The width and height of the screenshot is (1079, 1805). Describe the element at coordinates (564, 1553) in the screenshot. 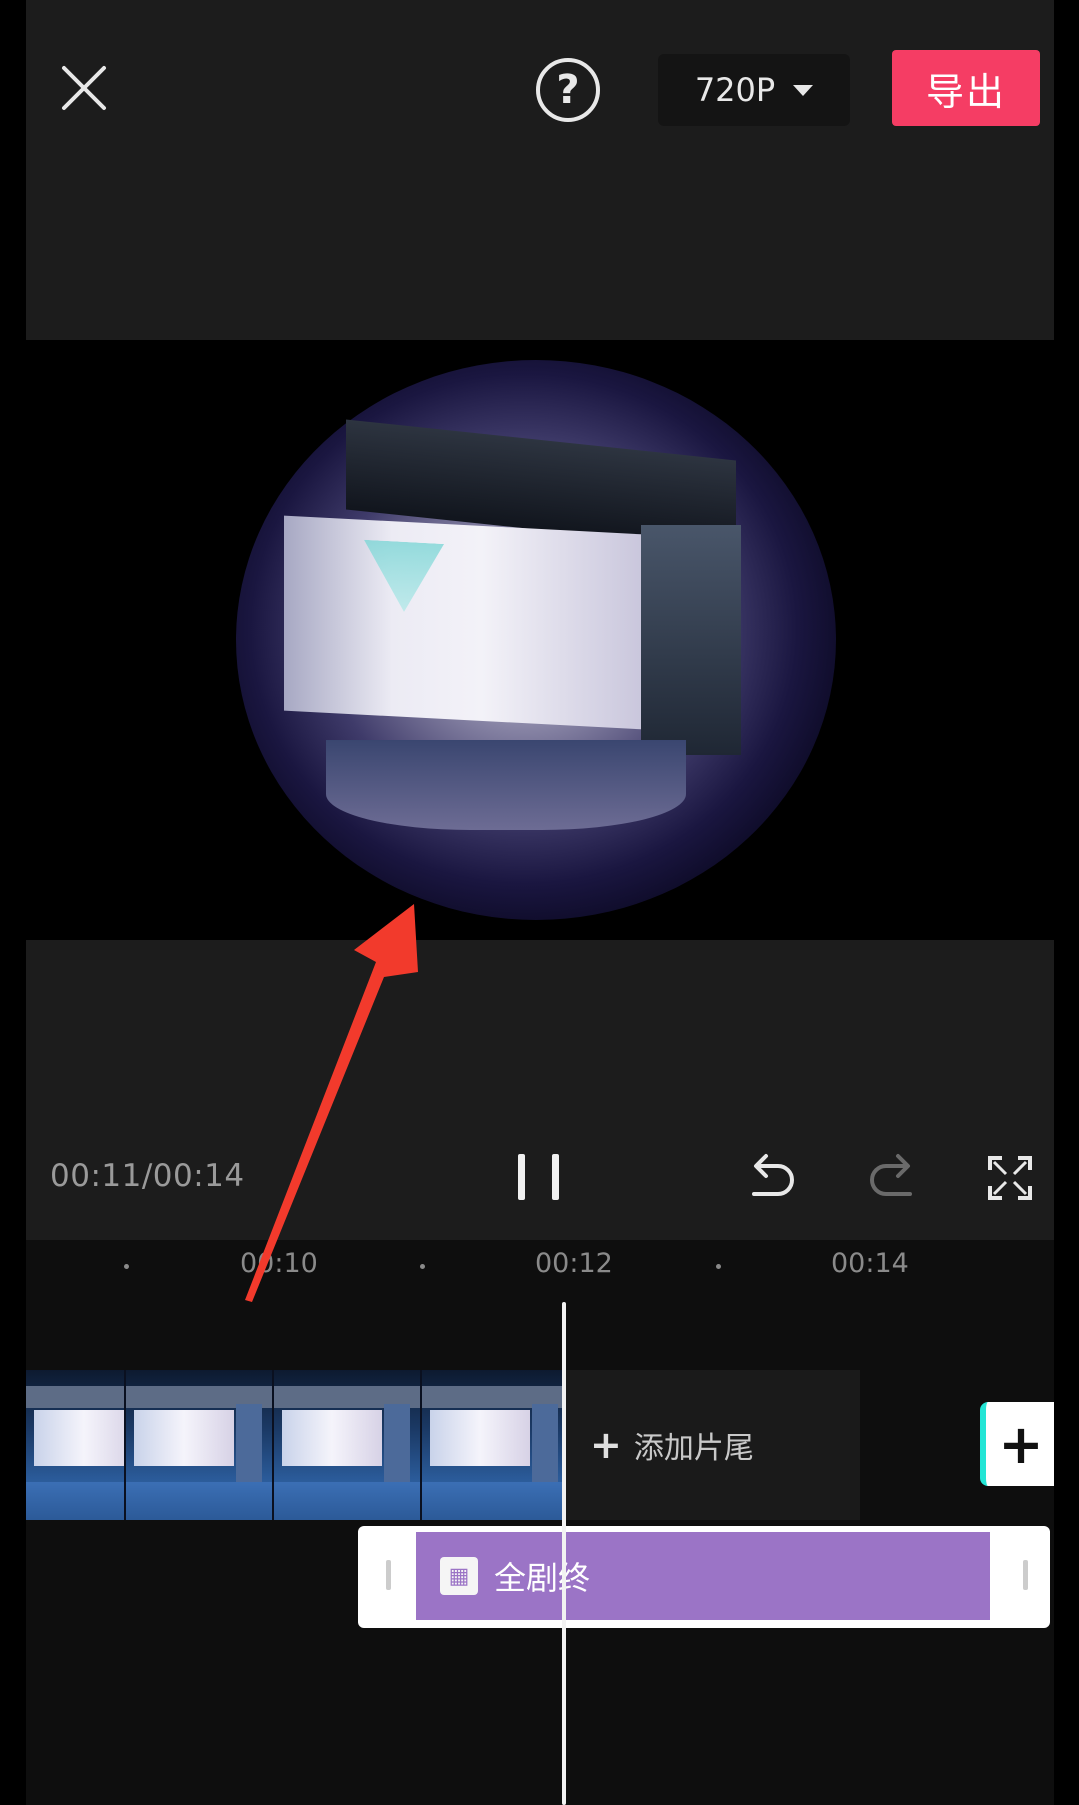

I see `playhead` at that location.